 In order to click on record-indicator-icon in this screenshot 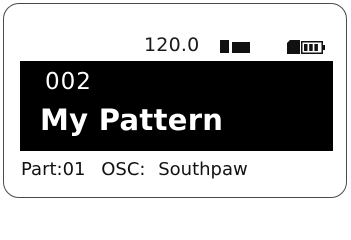, I will do `click(241, 47)`.